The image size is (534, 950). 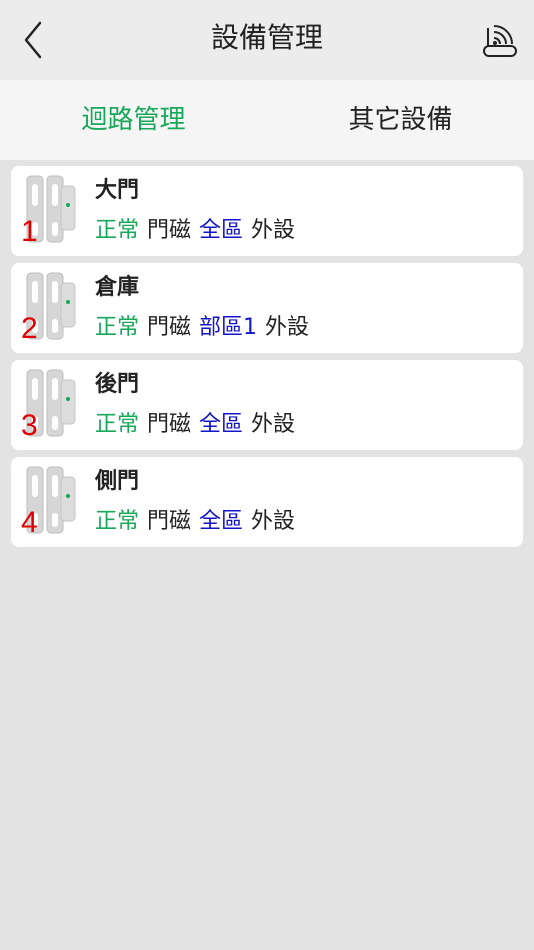 I want to click on device-row: 2 倉庫 正常 門磁 部區1 外設, so click(x=267, y=308).